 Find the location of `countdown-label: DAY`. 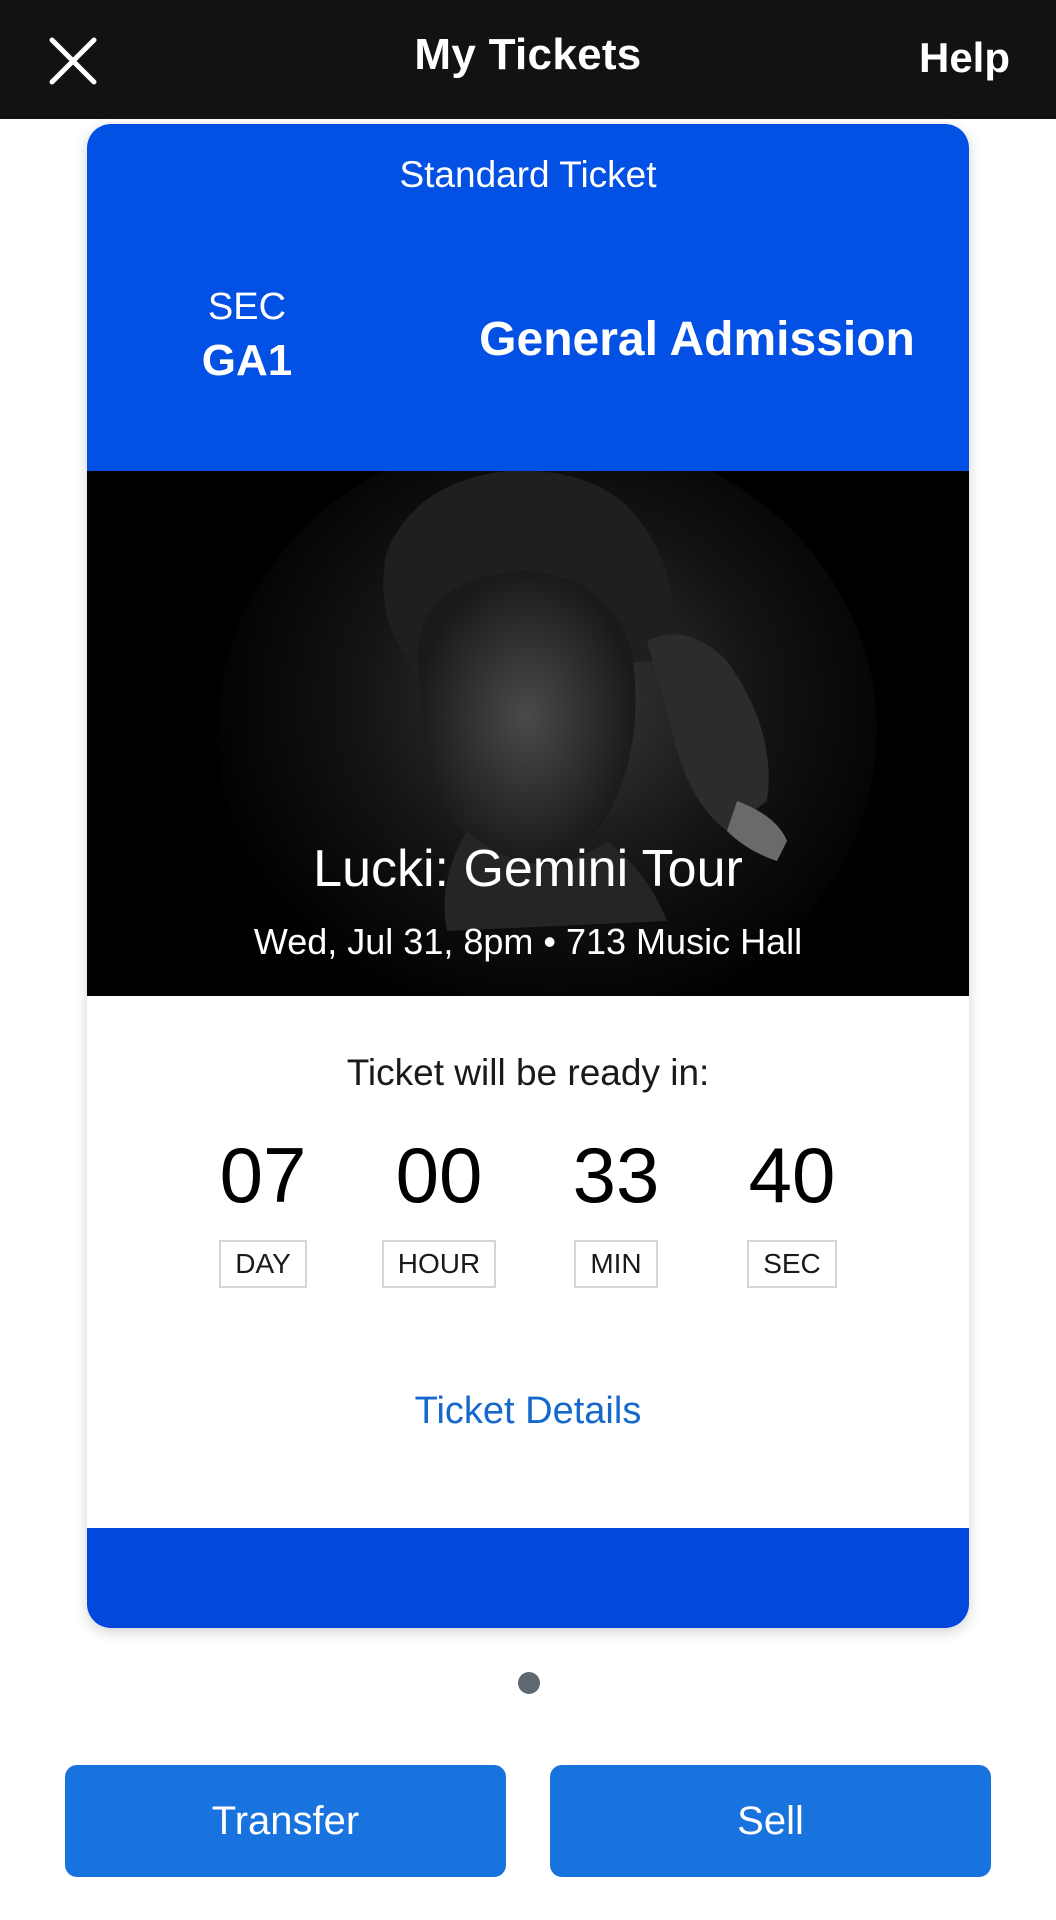

countdown-label: DAY is located at coordinates (263, 1264).